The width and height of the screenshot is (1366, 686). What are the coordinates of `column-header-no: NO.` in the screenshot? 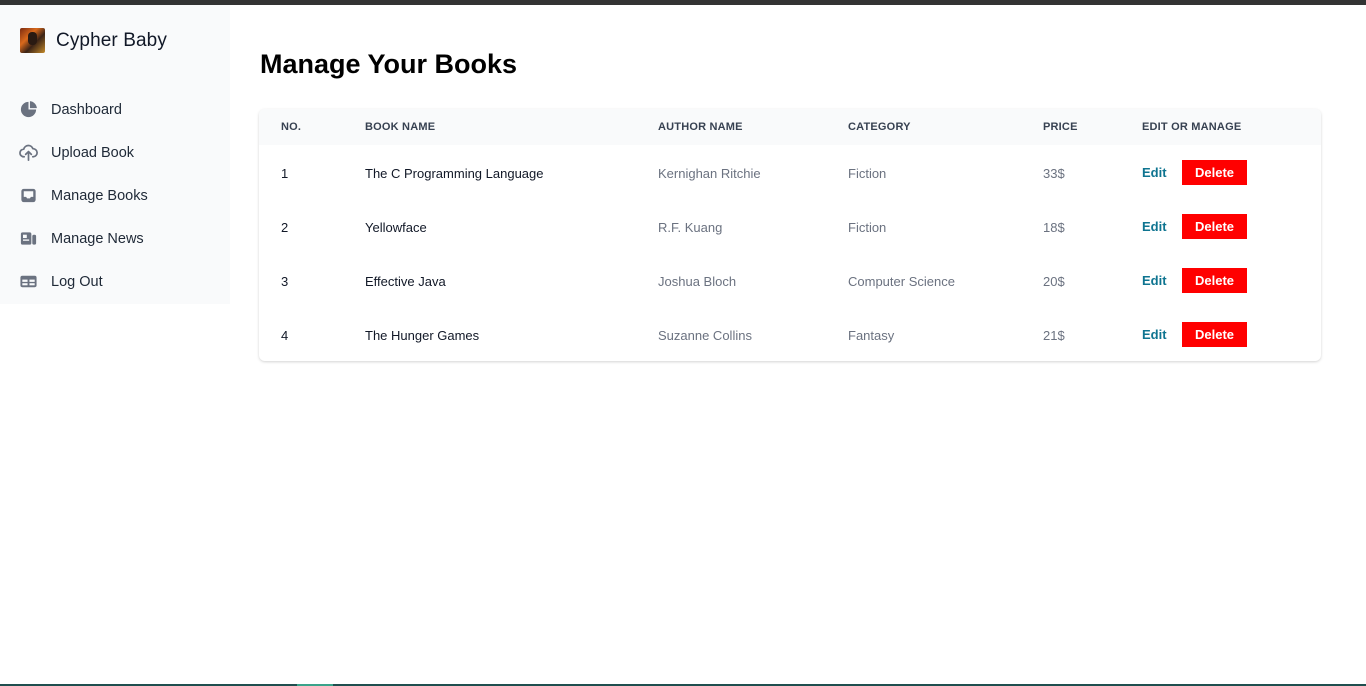 It's located at (291, 127).